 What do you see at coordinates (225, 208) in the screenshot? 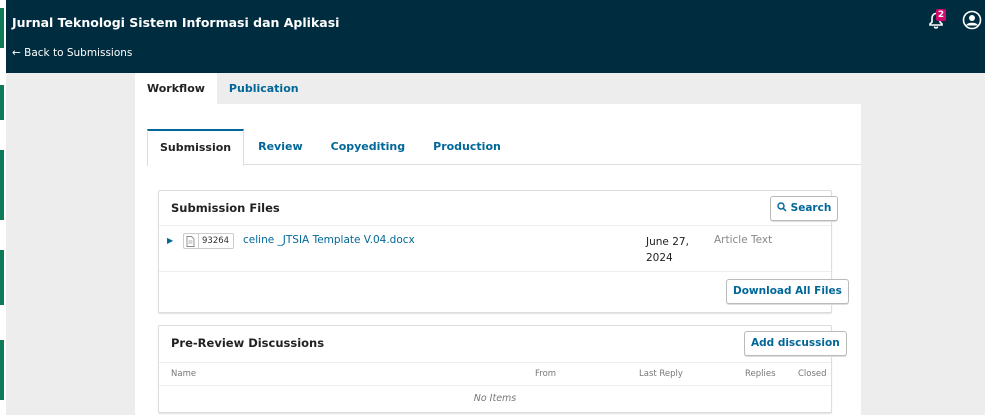
I see `submission-files-title: Submission Files` at bounding box center [225, 208].